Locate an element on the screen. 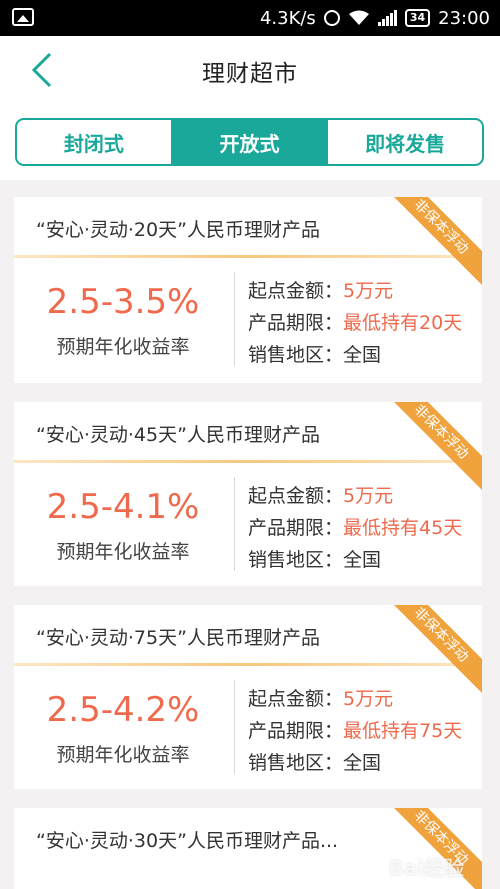 The height and width of the screenshot is (889, 500). term-row: 产品期限：最低持有45天 is located at coordinates (355, 526).